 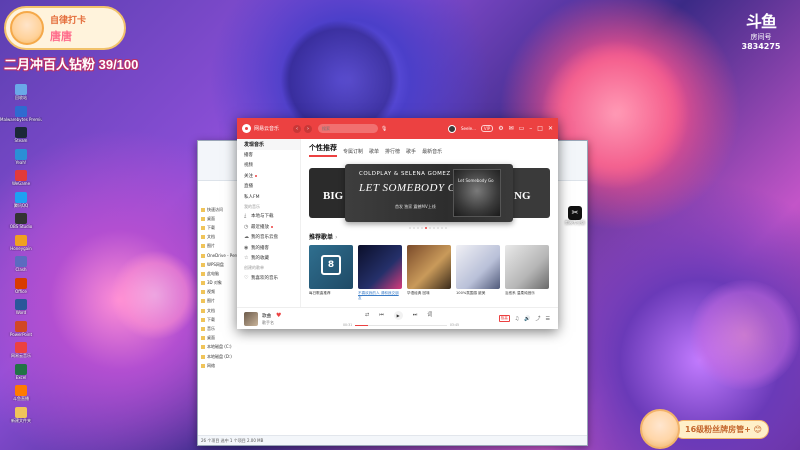 I want to click on playlist-card: 华语经典 回味, so click(x=429, y=272).